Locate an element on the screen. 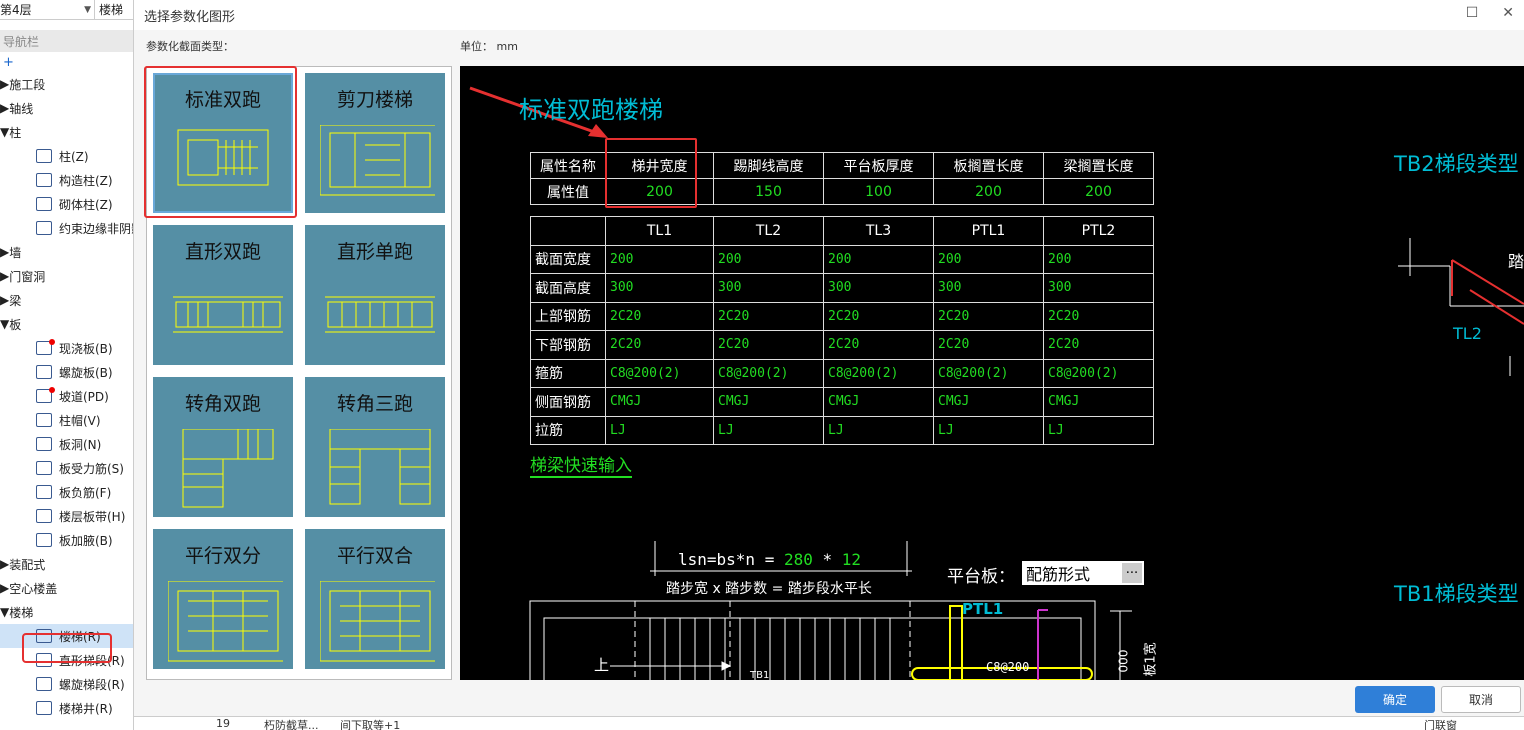 This screenshot has height=730, width=1524. more-icon: ··· is located at coordinates (1132, 573).